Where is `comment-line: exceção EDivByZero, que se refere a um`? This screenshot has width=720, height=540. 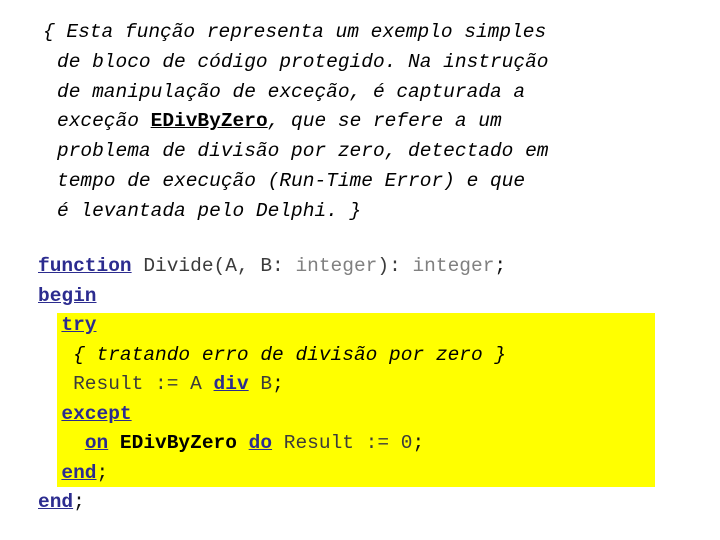 comment-line: exceção EDivByZero, que se refere a um is located at coordinates (363, 122).